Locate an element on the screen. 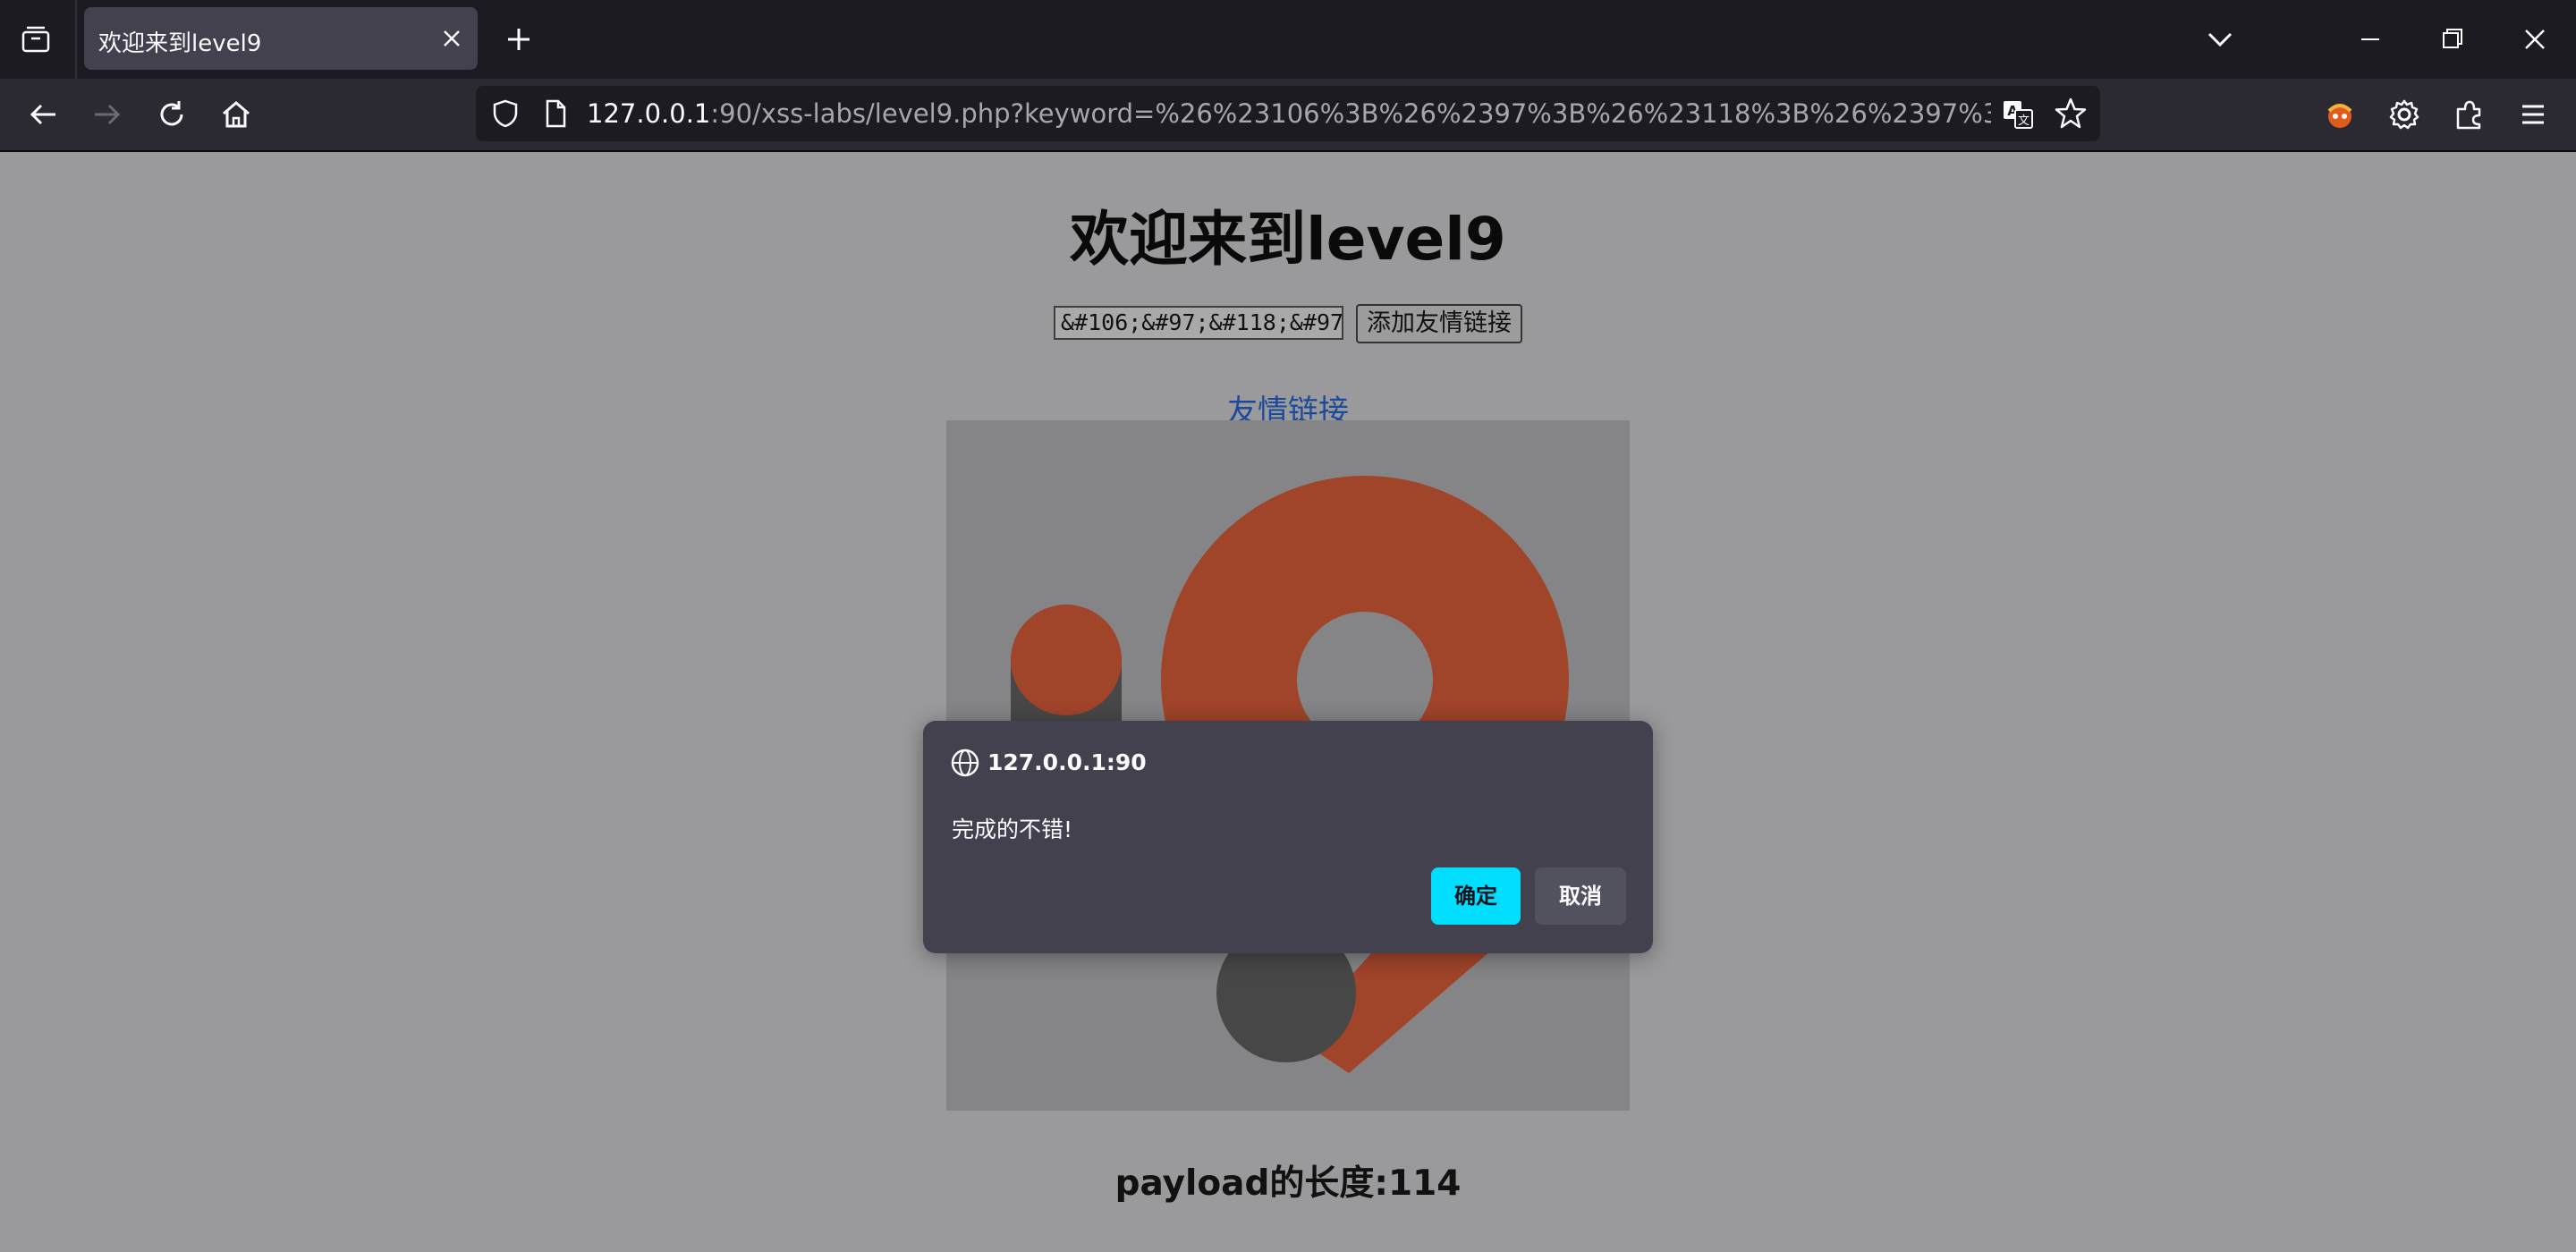  shield-icon is located at coordinates (505, 113).